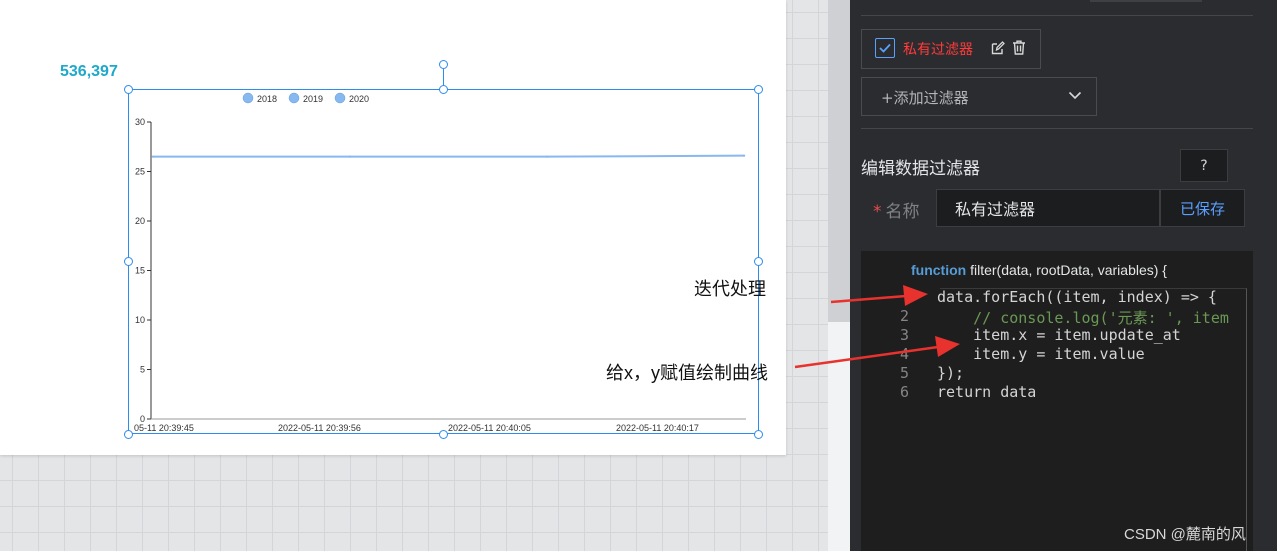  I want to click on code-text: });, so click(951, 373).